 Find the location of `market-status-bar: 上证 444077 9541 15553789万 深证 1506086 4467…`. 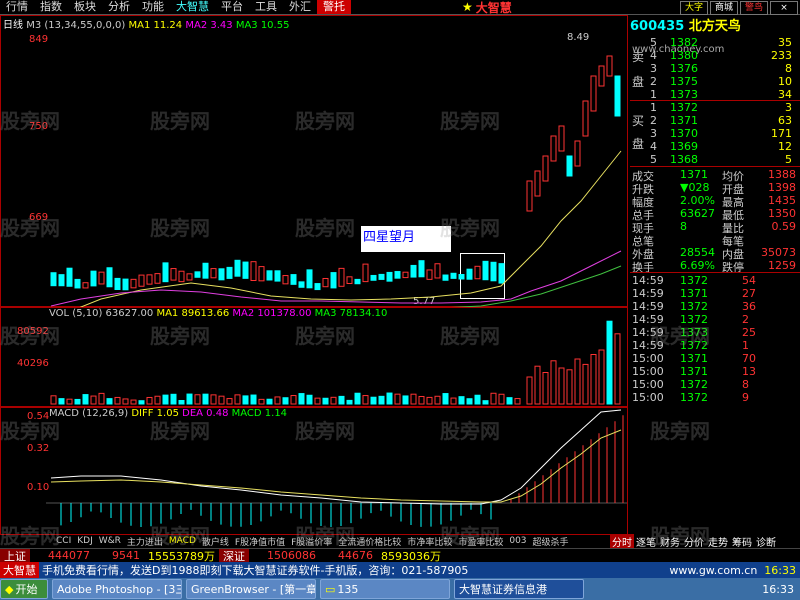

market-status-bar: 上证 444077 9541 15553789万 深证 1506086 4467… is located at coordinates (400, 555).